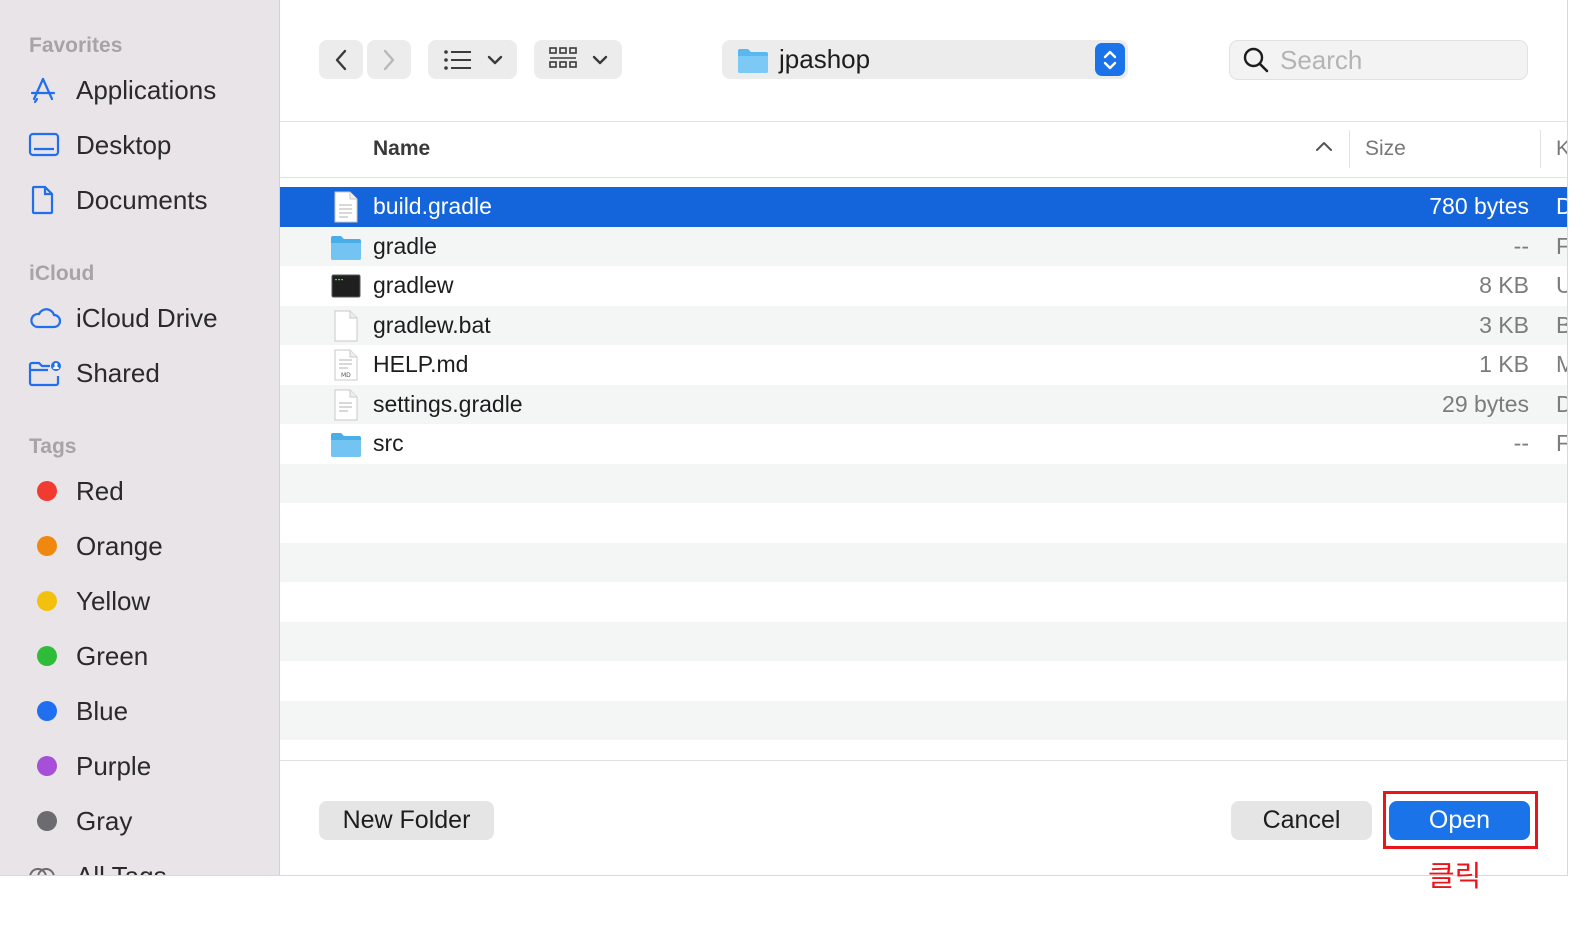  What do you see at coordinates (923, 246) in the screenshot?
I see `file-row-gradle: gradle -- Folder` at bounding box center [923, 246].